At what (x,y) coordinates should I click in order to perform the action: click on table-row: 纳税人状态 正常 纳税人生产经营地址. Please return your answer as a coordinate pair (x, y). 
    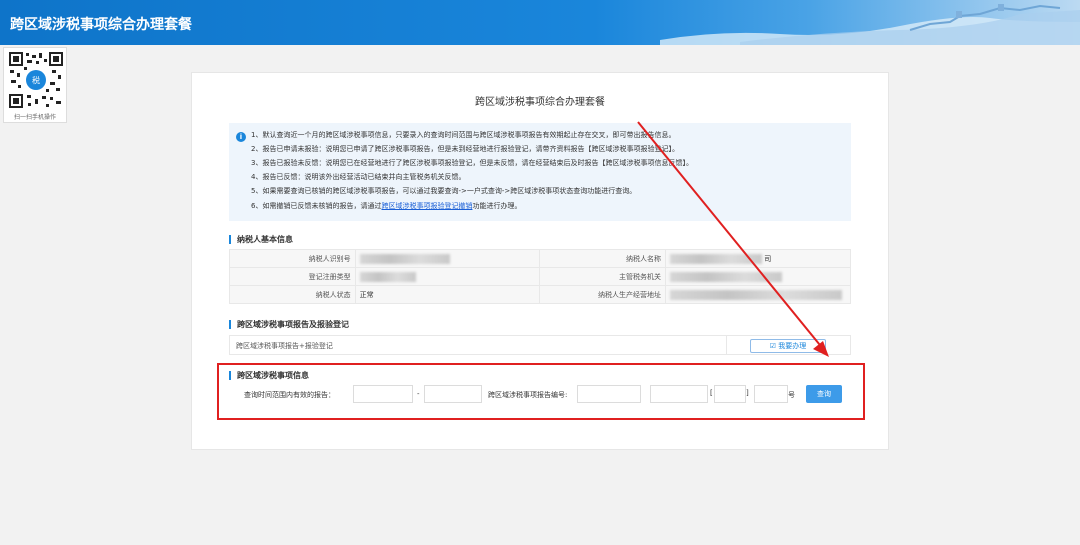
    Looking at the image, I should click on (540, 294).